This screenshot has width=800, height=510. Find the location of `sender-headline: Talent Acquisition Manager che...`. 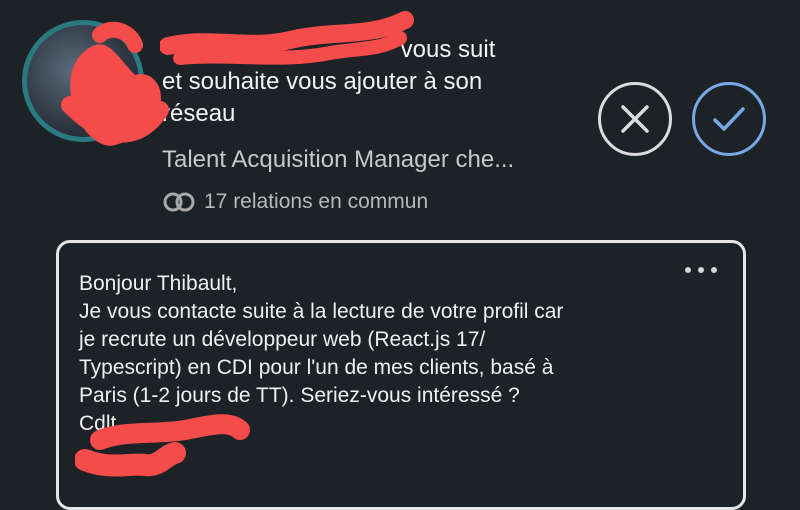

sender-headline: Talent Acquisition Manager che... is located at coordinates (338, 159).